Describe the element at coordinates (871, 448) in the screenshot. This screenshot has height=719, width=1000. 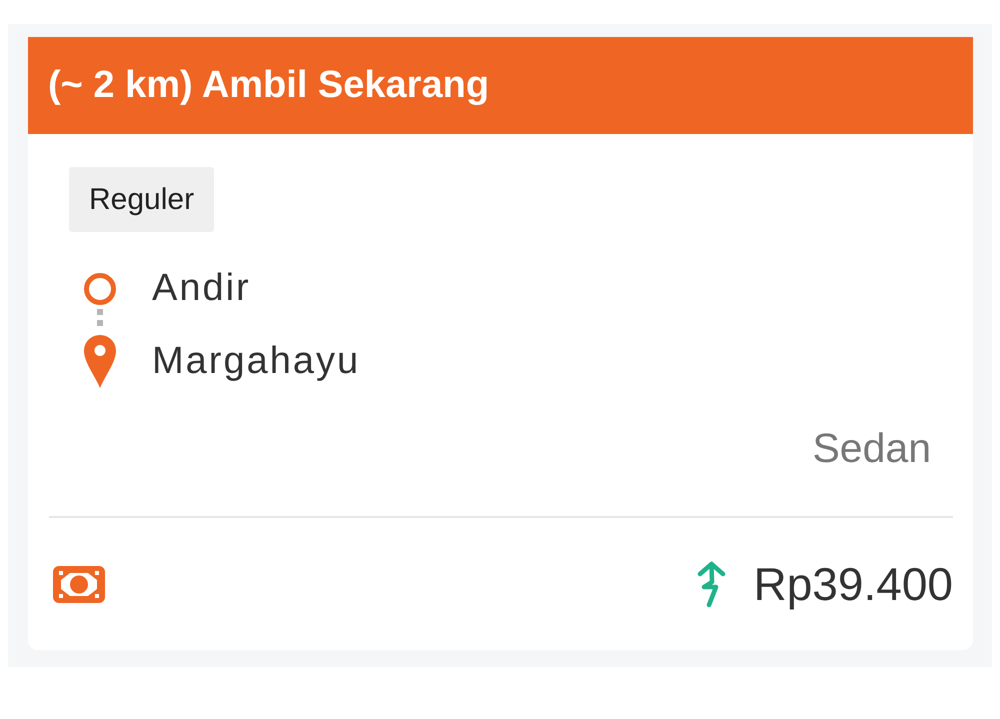
I see `vehicle-type: Sedan` at that location.